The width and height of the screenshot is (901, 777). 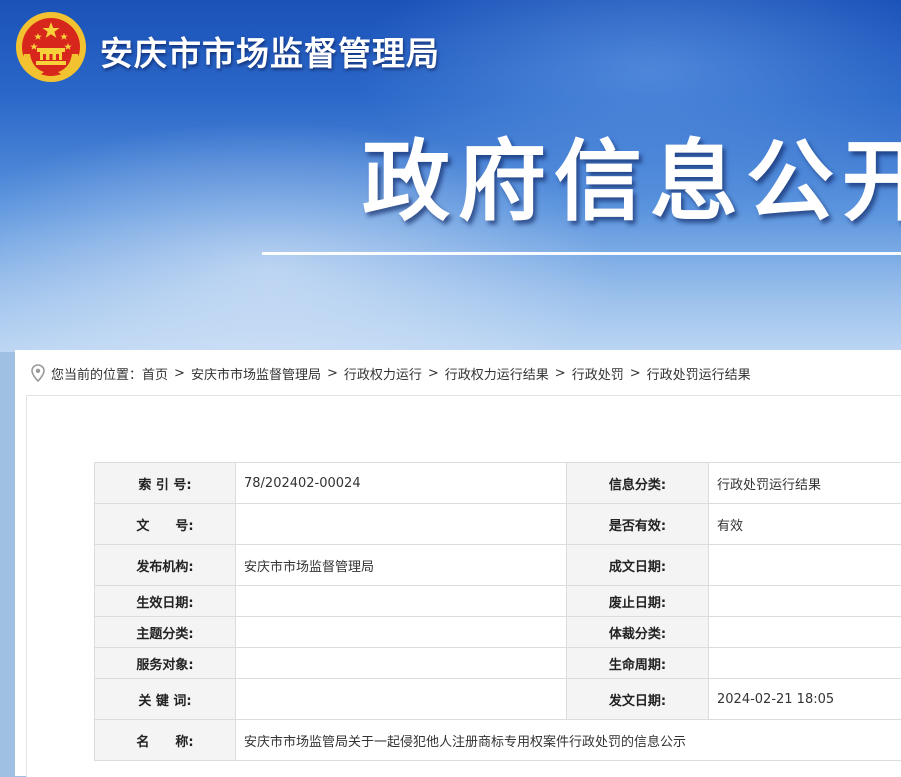 What do you see at coordinates (805, 524) in the screenshot?
I see `validity-value: 有效` at bounding box center [805, 524].